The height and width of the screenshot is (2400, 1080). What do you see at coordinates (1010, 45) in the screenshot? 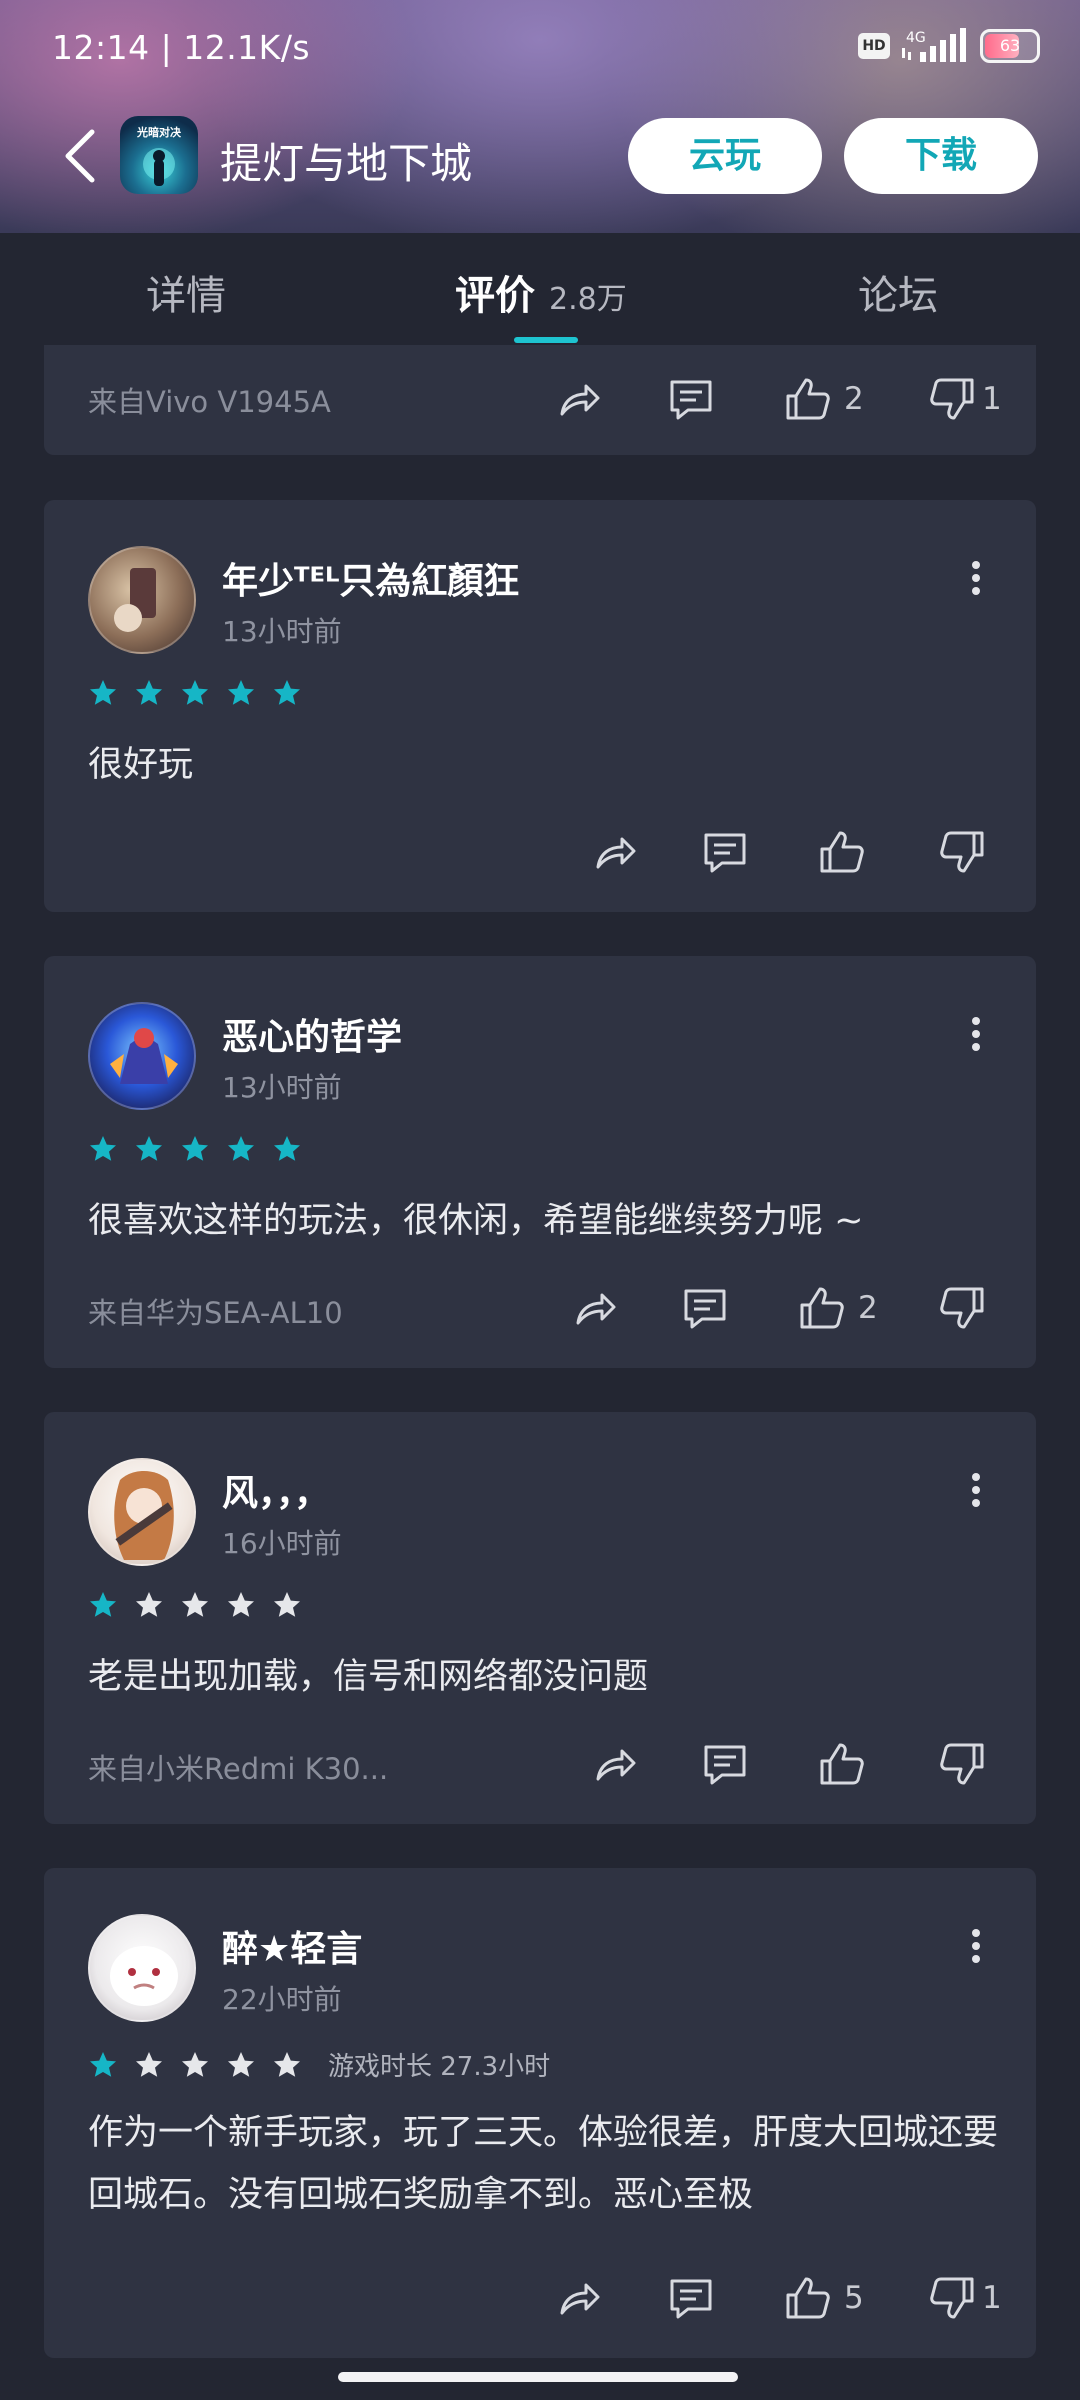
I see `battery-level: 63` at bounding box center [1010, 45].